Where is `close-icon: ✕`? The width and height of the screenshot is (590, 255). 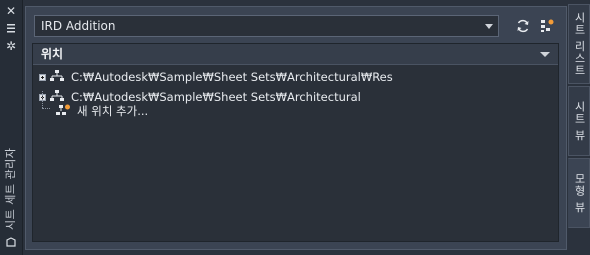
close-icon: ✕ is located at coordinates (11, 11).